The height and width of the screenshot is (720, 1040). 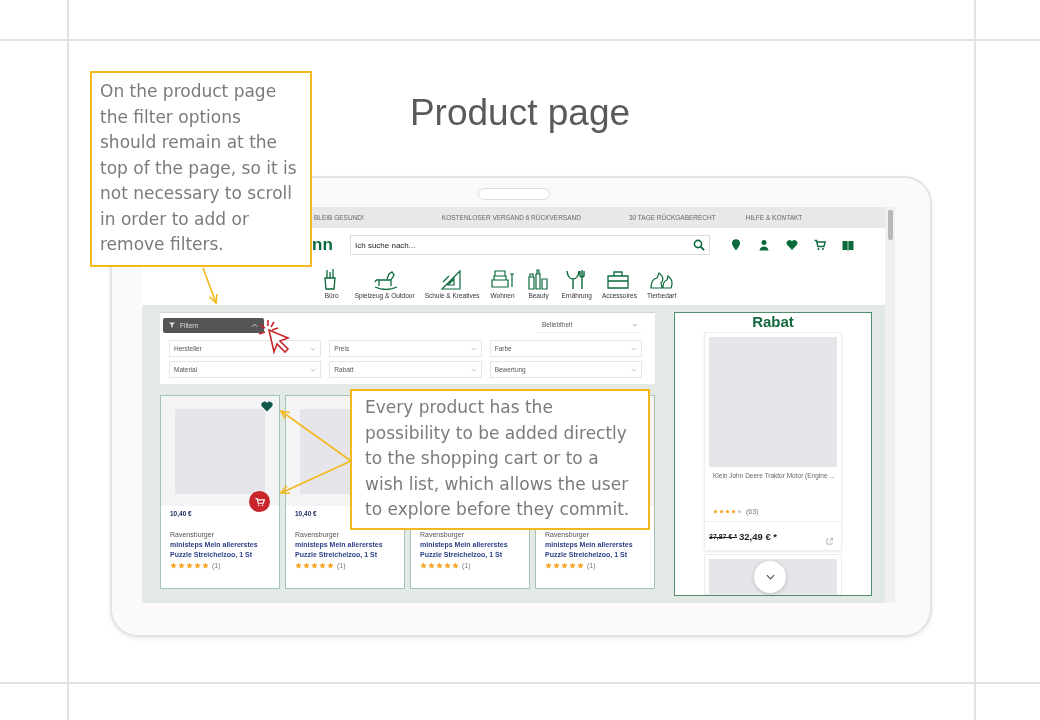 I want to click on slide-title: Product page, so click(x=520, y=113).